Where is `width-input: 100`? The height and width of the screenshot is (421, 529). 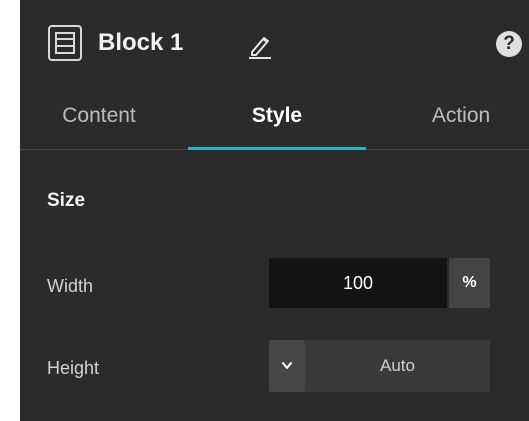 width-input: 100 is located at coordinates (358, 283).